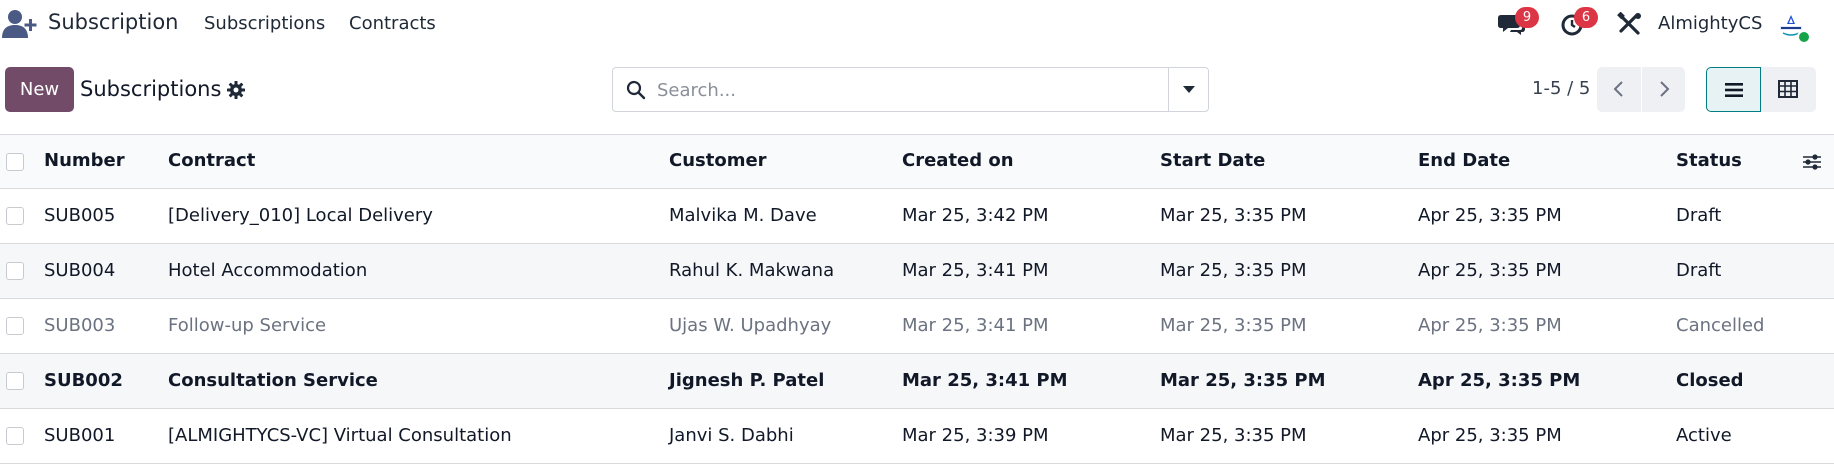 The height and width of the screenshot is (464, 1834). Describe the element at coordinates (15, 162) in the screenshot. I see `select-all-checkbox` at that location.